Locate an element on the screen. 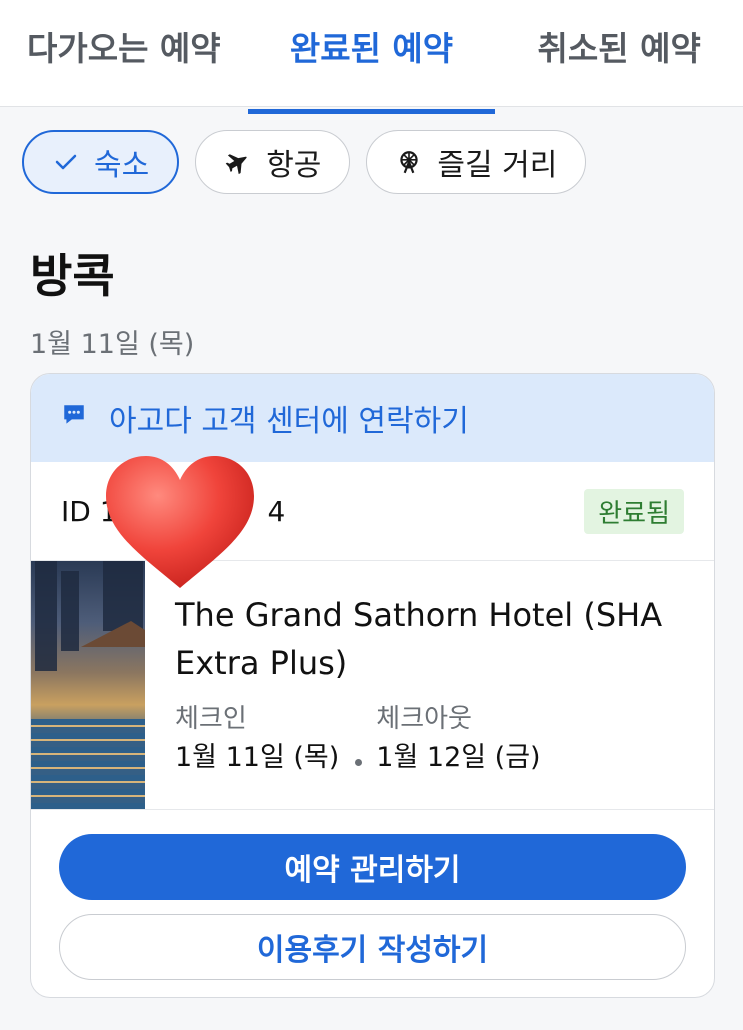 The image size is (743, 1030). booking-status-tabs: 다가오는 예약 완료된 예약 취소된 예약 is located at coordinates (371, 57).